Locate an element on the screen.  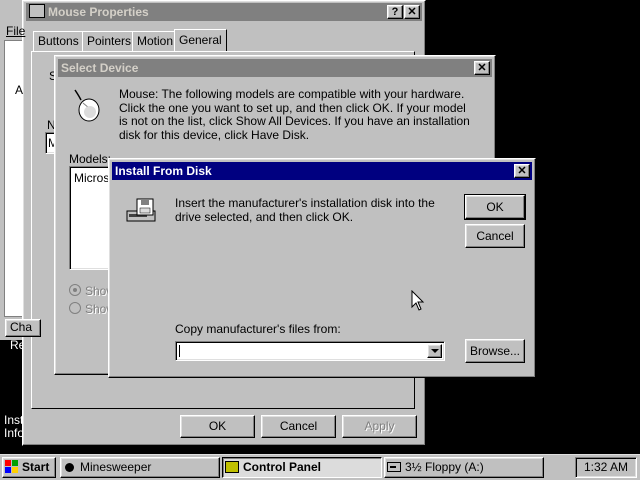
install-from-disk-title: Install From Disk is located at coordinates (163, 171).